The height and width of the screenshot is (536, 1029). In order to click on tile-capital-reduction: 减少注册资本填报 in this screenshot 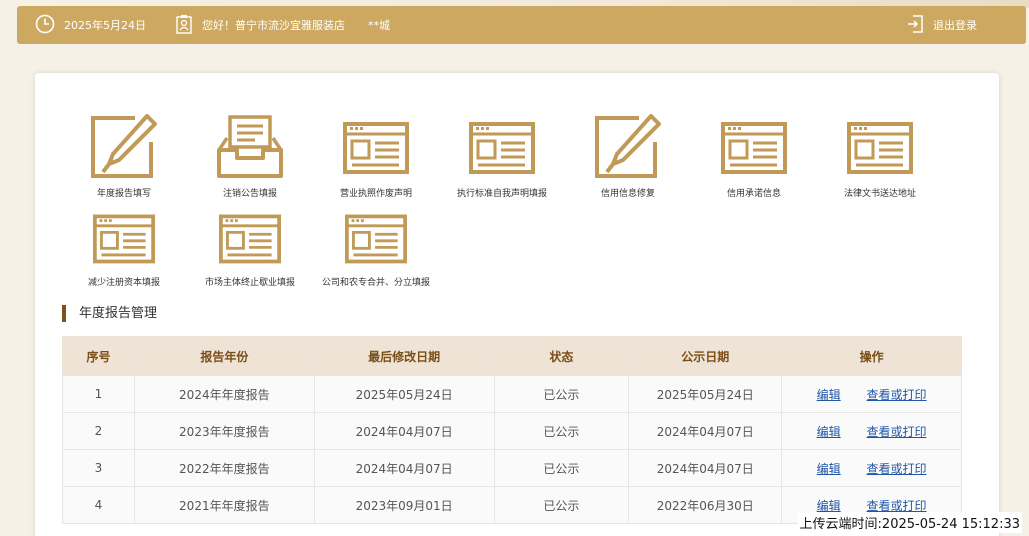, I will do `click(124, 247)`.